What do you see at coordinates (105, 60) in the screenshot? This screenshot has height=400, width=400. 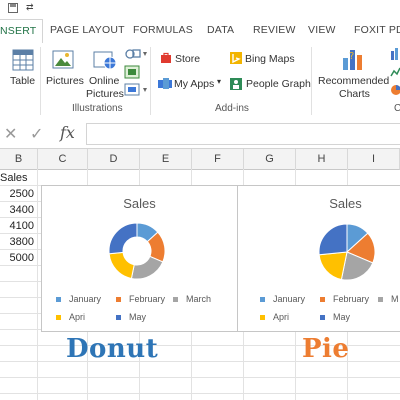 I see `online-pictures-icon` at bounding box center [105, 60].